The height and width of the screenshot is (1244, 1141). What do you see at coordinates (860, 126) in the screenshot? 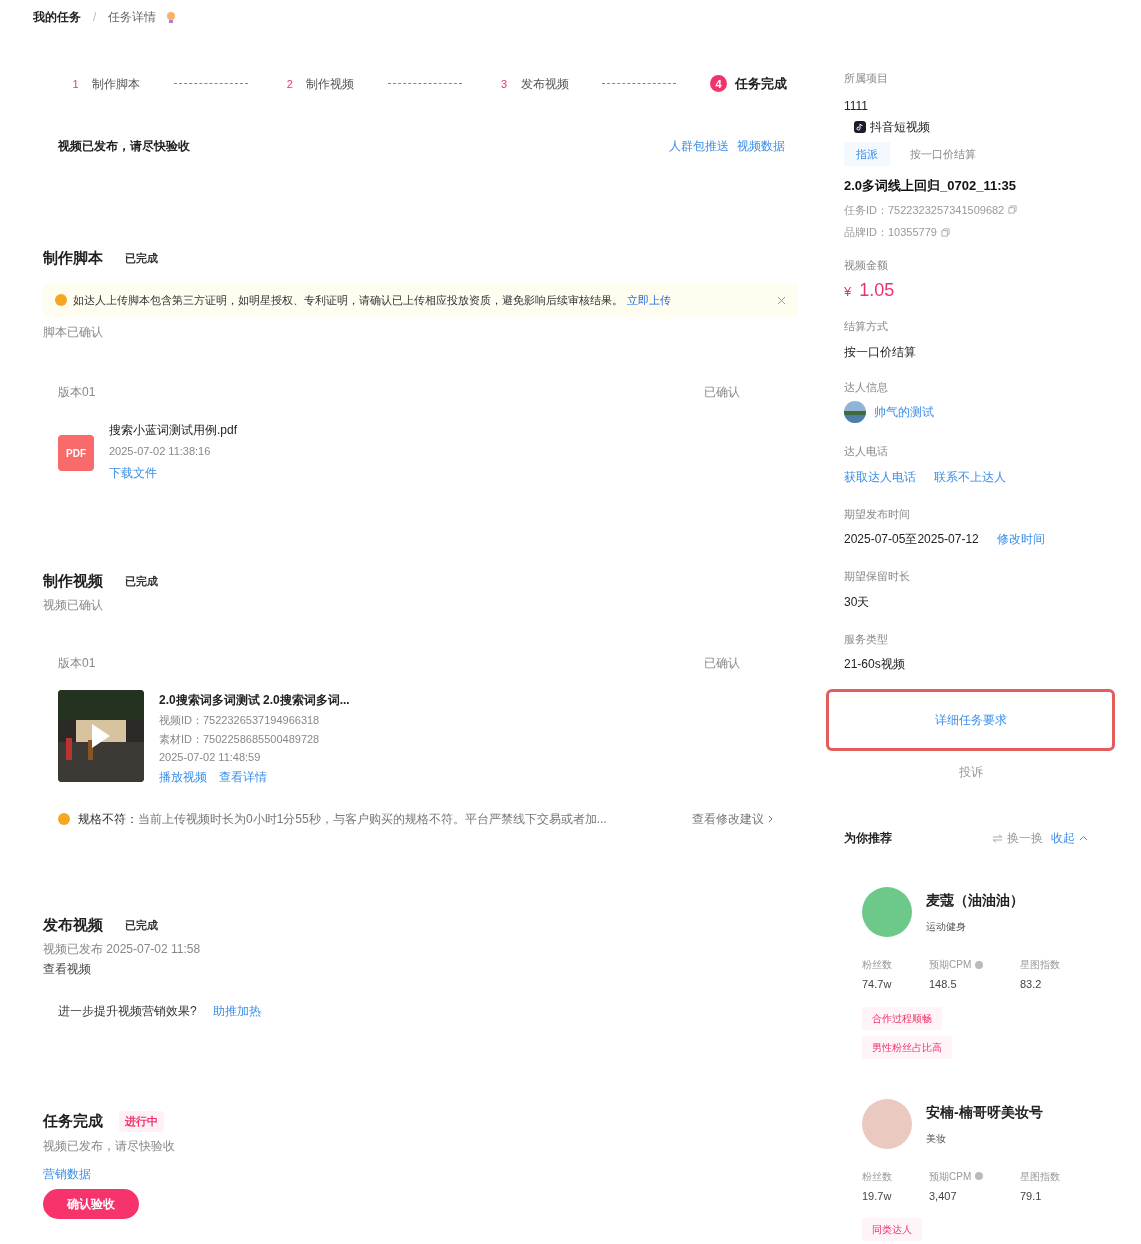
I see `music-note-icon` at bounding box center [860, 126].